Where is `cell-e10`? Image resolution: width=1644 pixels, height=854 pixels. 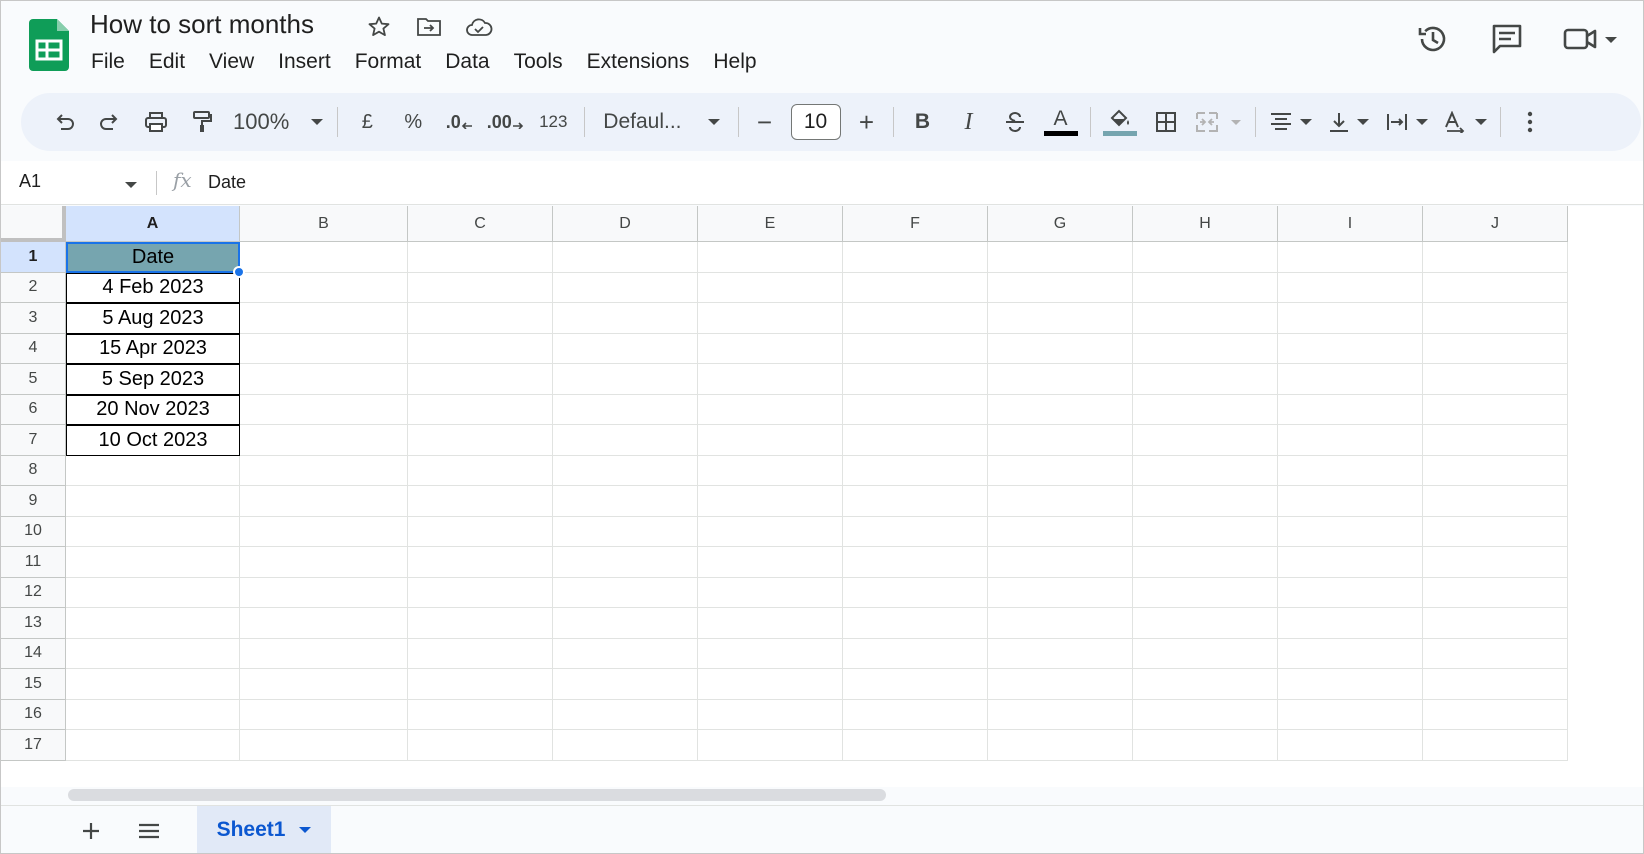 cell-e10 is located at coordinates (770, 531).